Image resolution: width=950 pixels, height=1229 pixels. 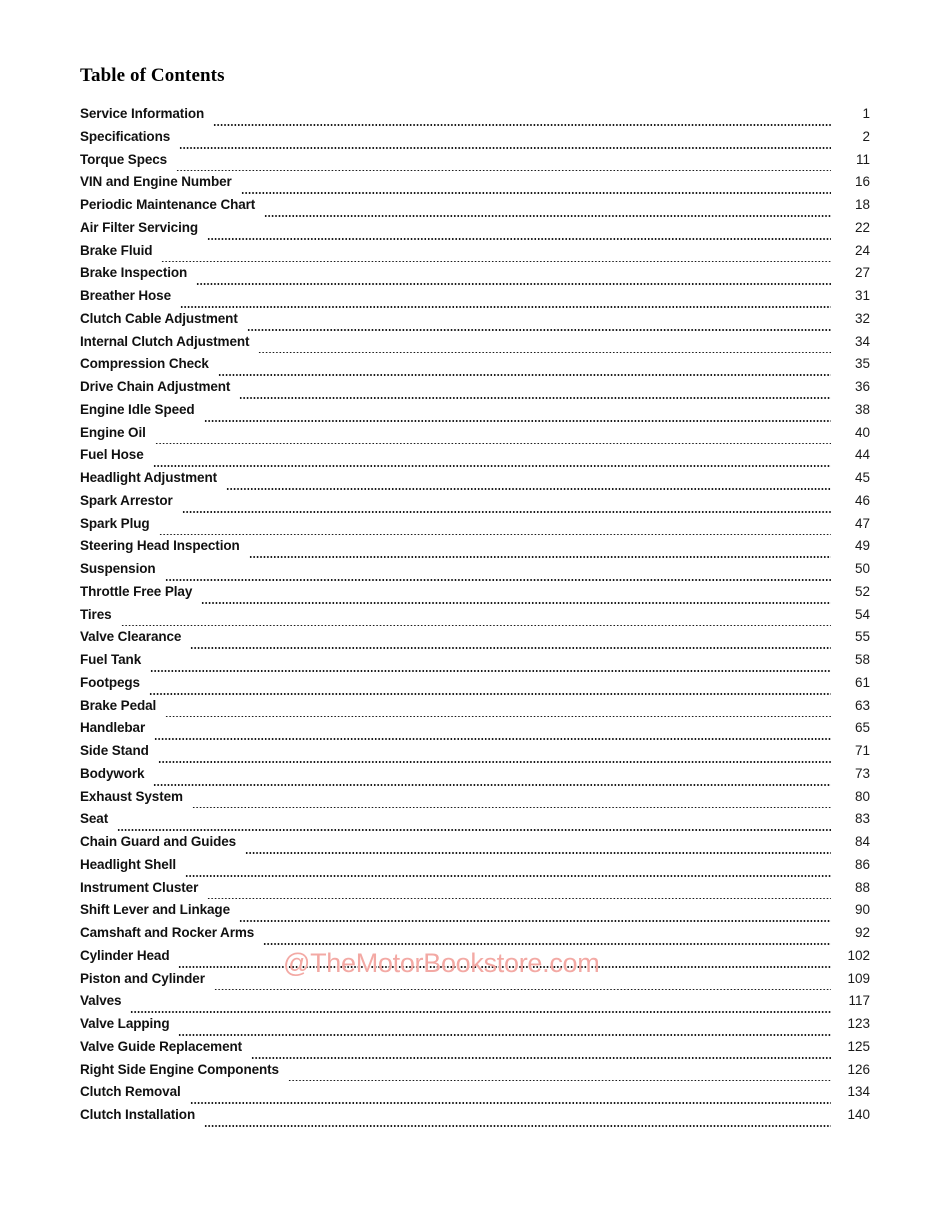 I want to click on toc-entry: Headlight Shell 86, so click(x=475, y=868).